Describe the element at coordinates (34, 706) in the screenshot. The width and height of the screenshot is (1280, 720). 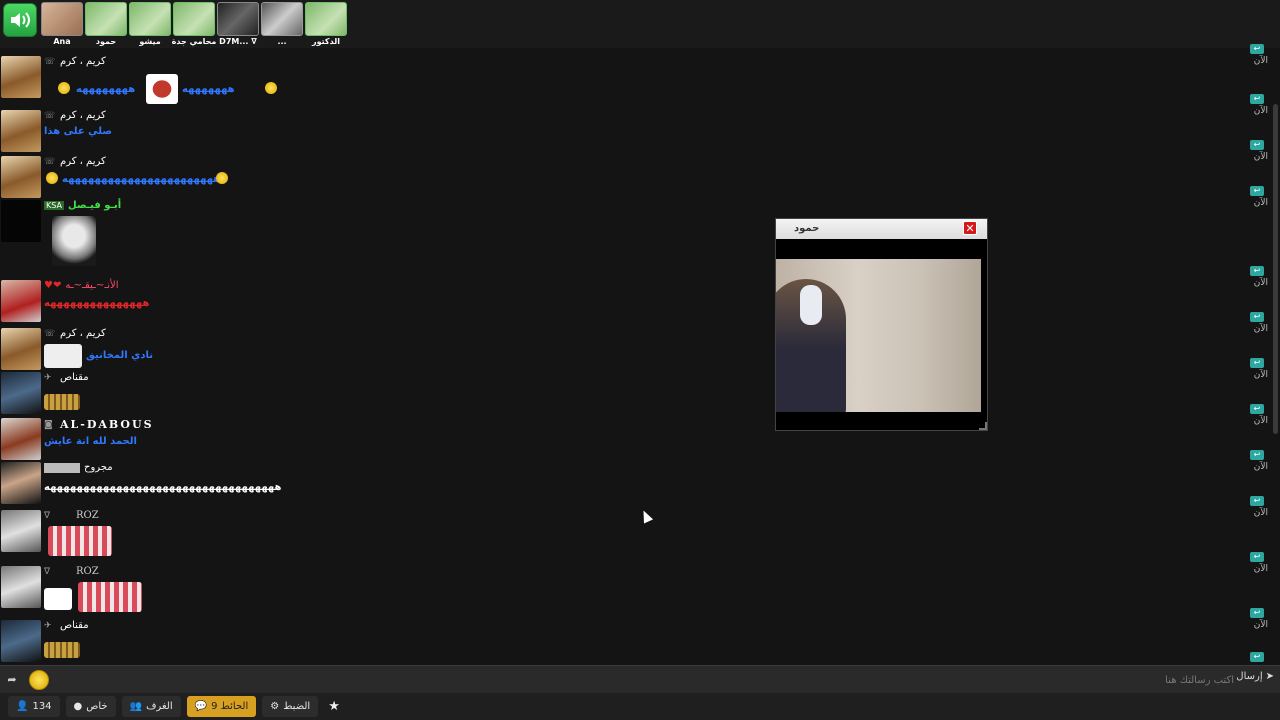
I see `online-users-button: 👤 134` at that location.